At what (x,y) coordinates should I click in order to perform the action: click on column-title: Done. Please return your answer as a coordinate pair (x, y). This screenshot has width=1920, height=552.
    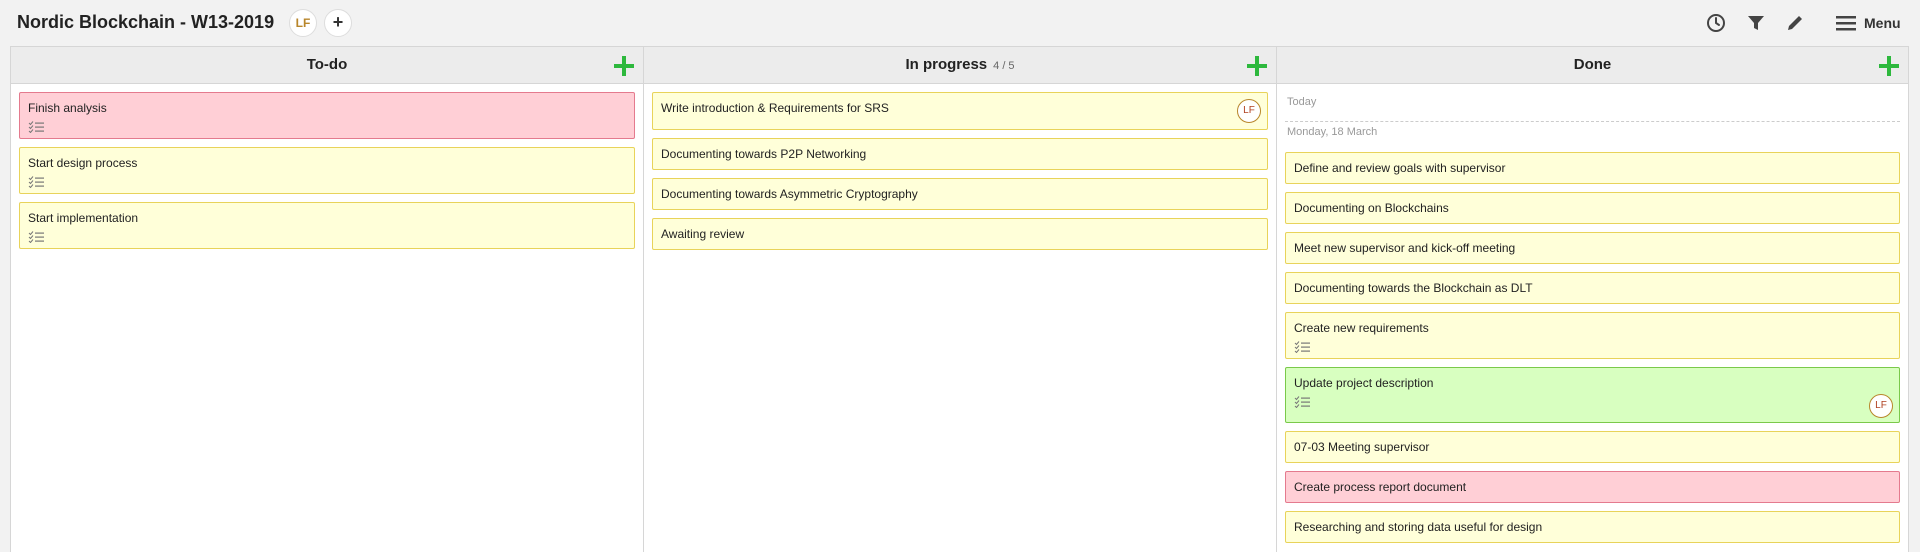
    Looking at the image, I should click on (1592, 64).